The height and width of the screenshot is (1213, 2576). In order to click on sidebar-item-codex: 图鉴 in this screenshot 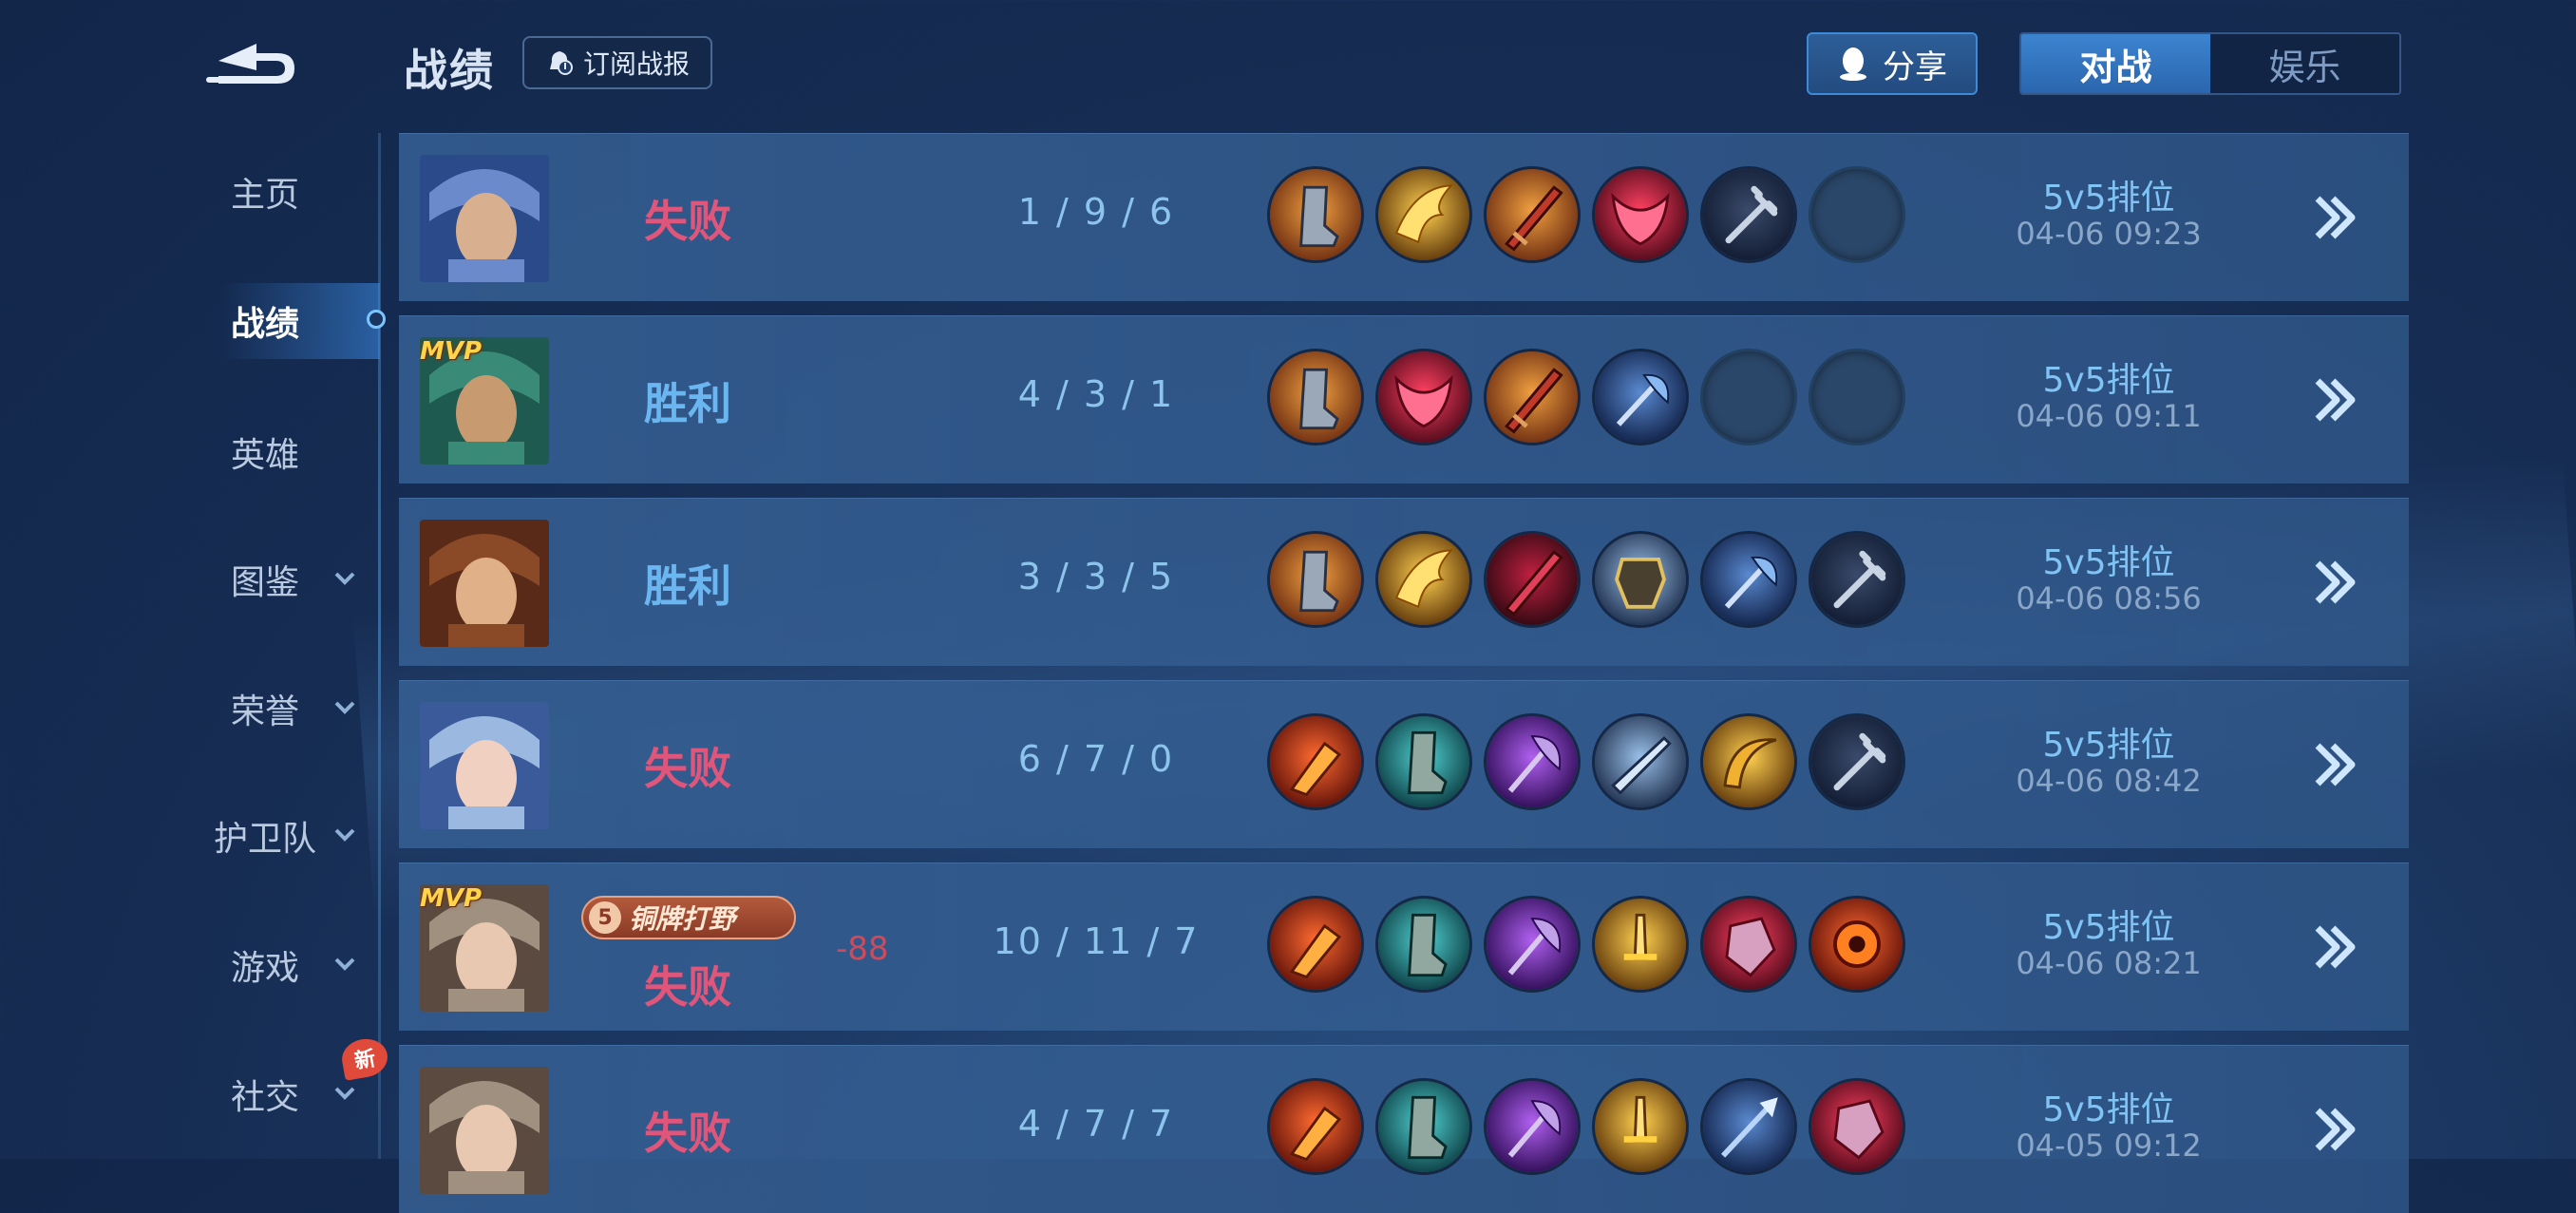, I will do `click(280, 579)`.